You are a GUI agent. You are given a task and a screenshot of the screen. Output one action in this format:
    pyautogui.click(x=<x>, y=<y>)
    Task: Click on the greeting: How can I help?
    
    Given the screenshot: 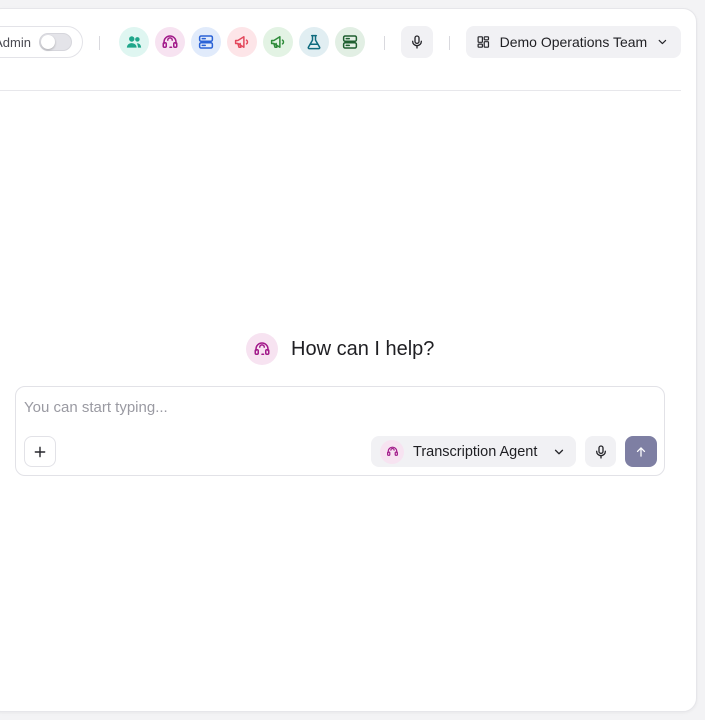 What is the action you would take?
    pyautogui.click(x=340, y=349)
    